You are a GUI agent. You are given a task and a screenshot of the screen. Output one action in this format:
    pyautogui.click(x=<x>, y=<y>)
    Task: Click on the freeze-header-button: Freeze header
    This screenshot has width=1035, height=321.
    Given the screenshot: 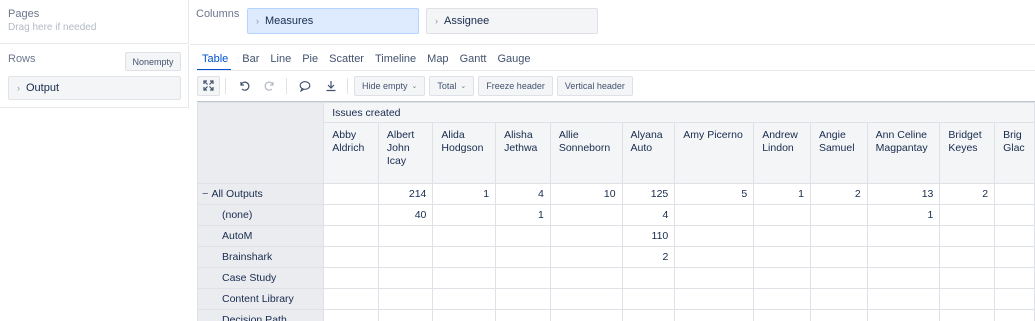 What is the action you would take?
    pyautogui.click(x=515, y=85)
    